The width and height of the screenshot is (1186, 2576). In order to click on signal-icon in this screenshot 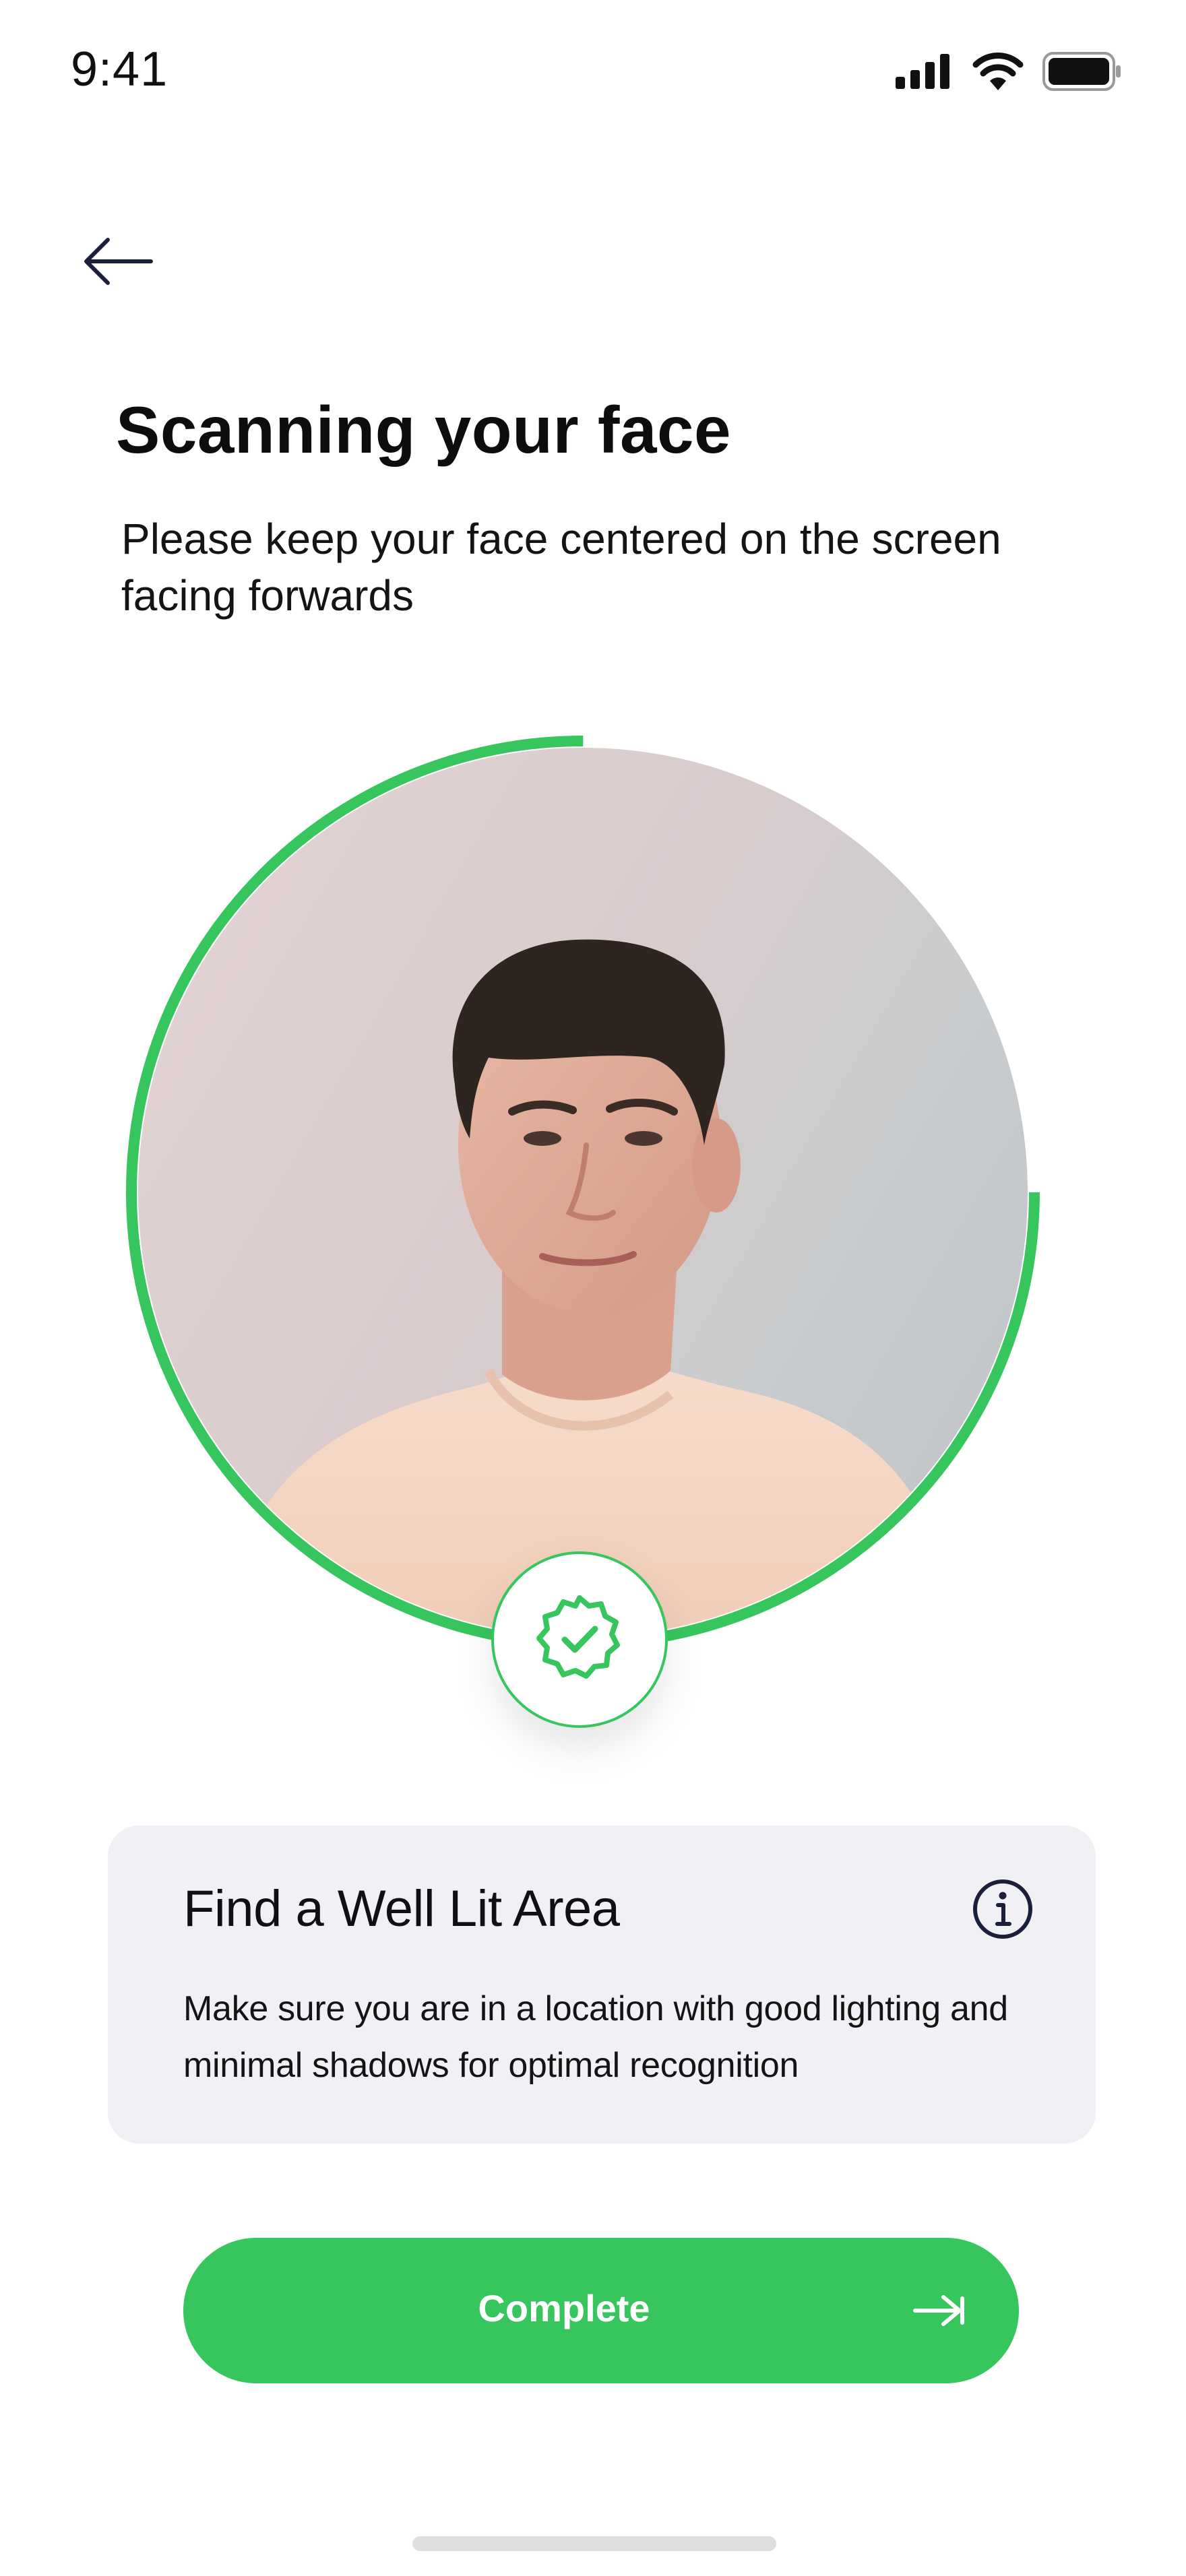, I will do `click(925, 73)`.